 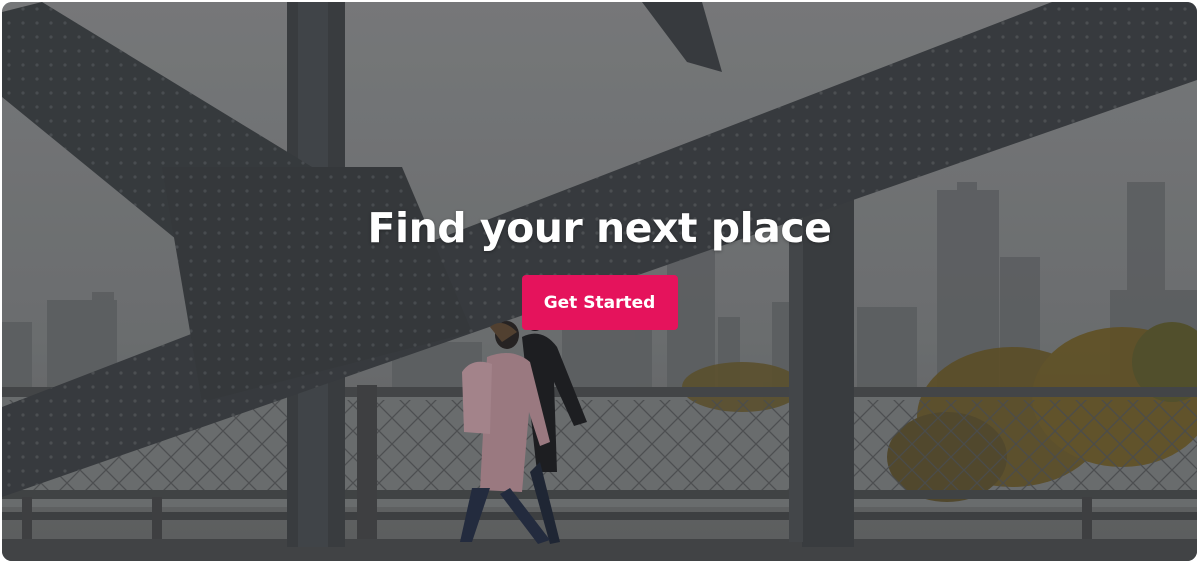 I want to click on hero-title: Find your next place, so click(x=599, y=228).